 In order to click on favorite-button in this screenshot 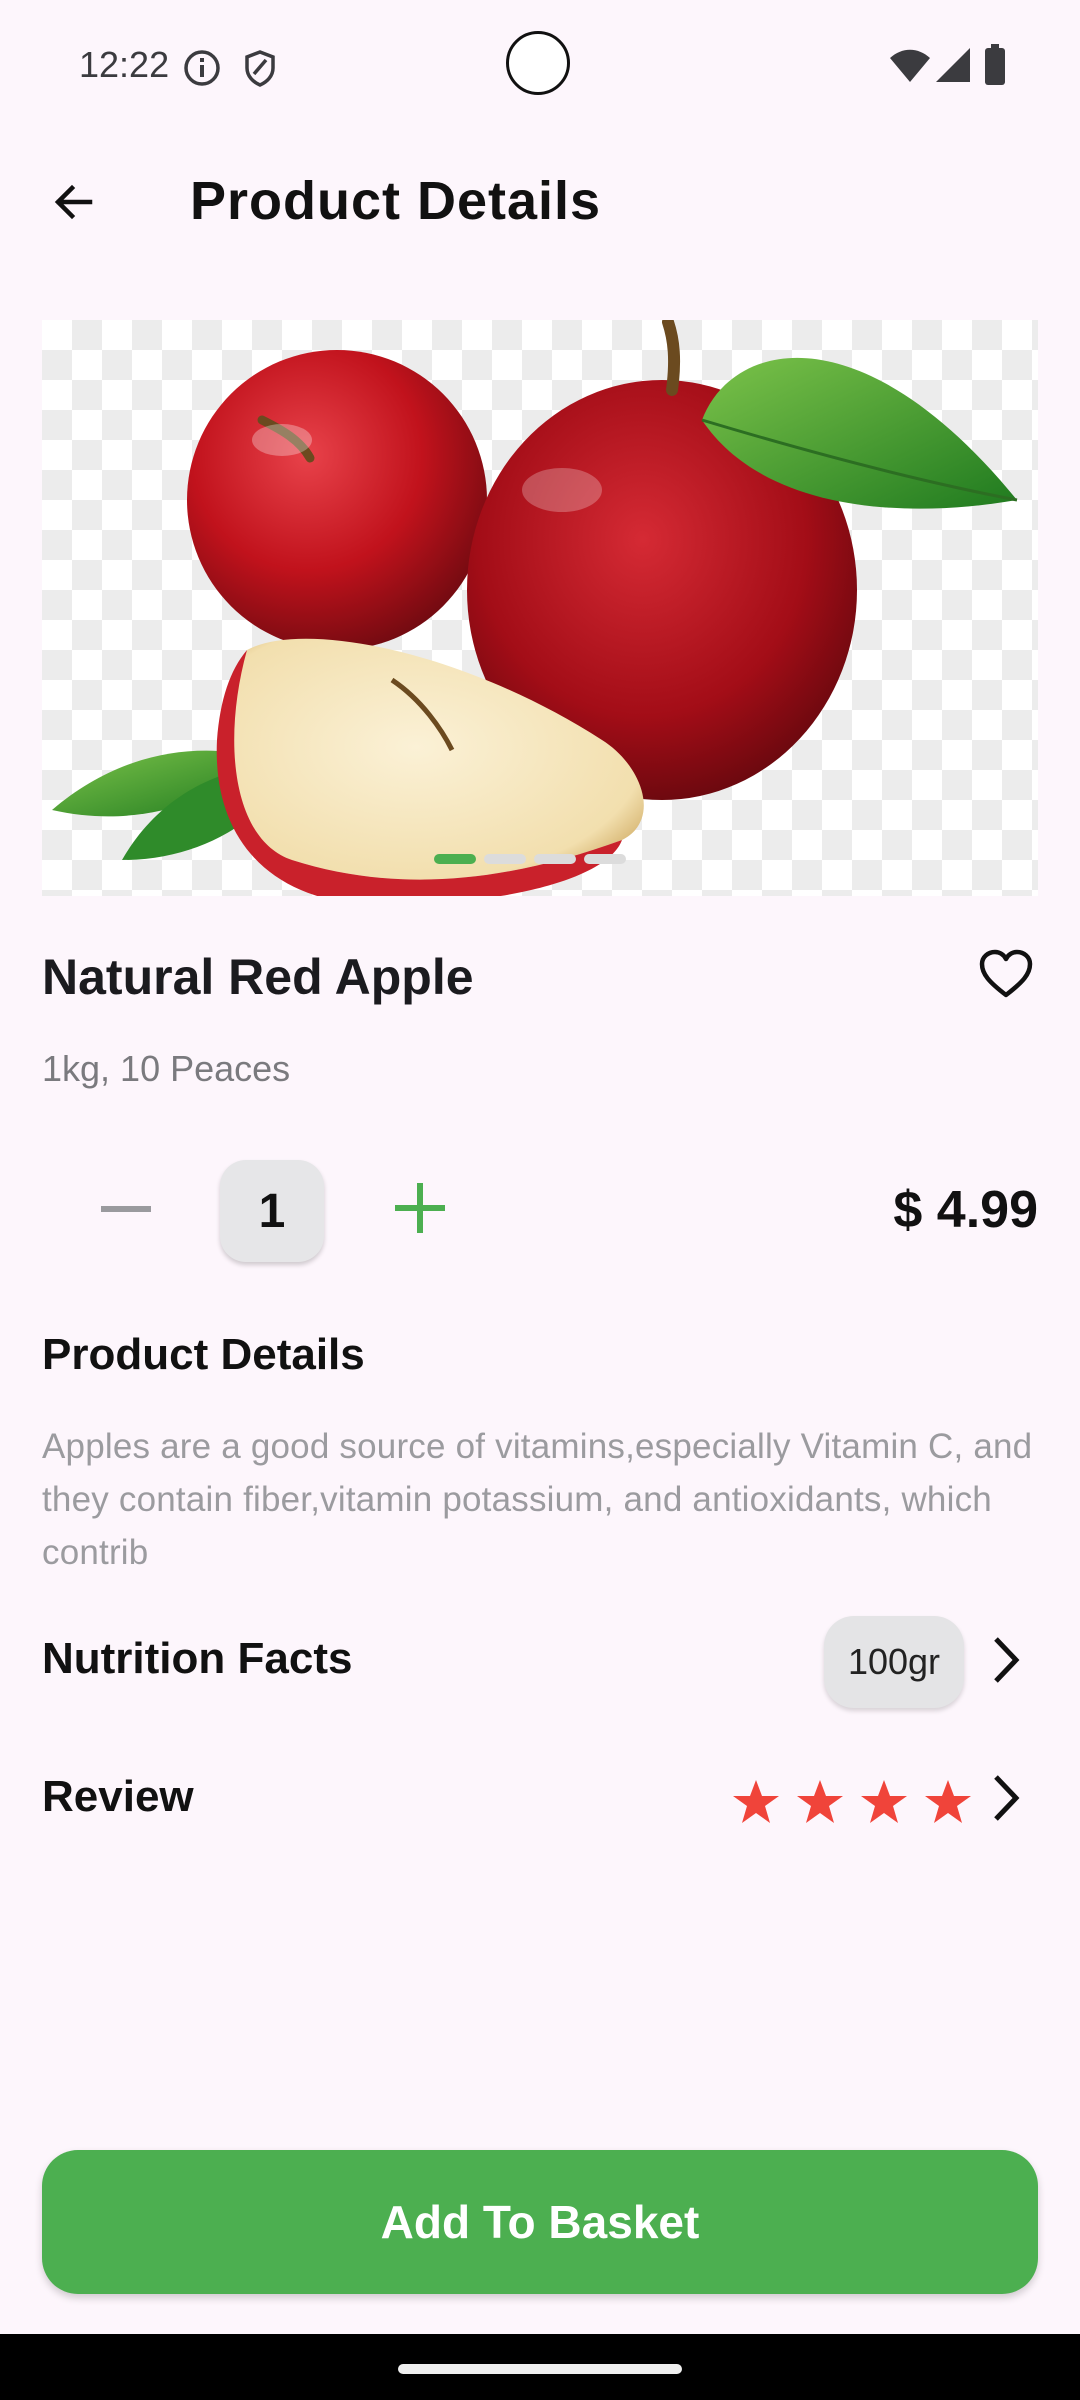, I will do `click(1006, 976)`.